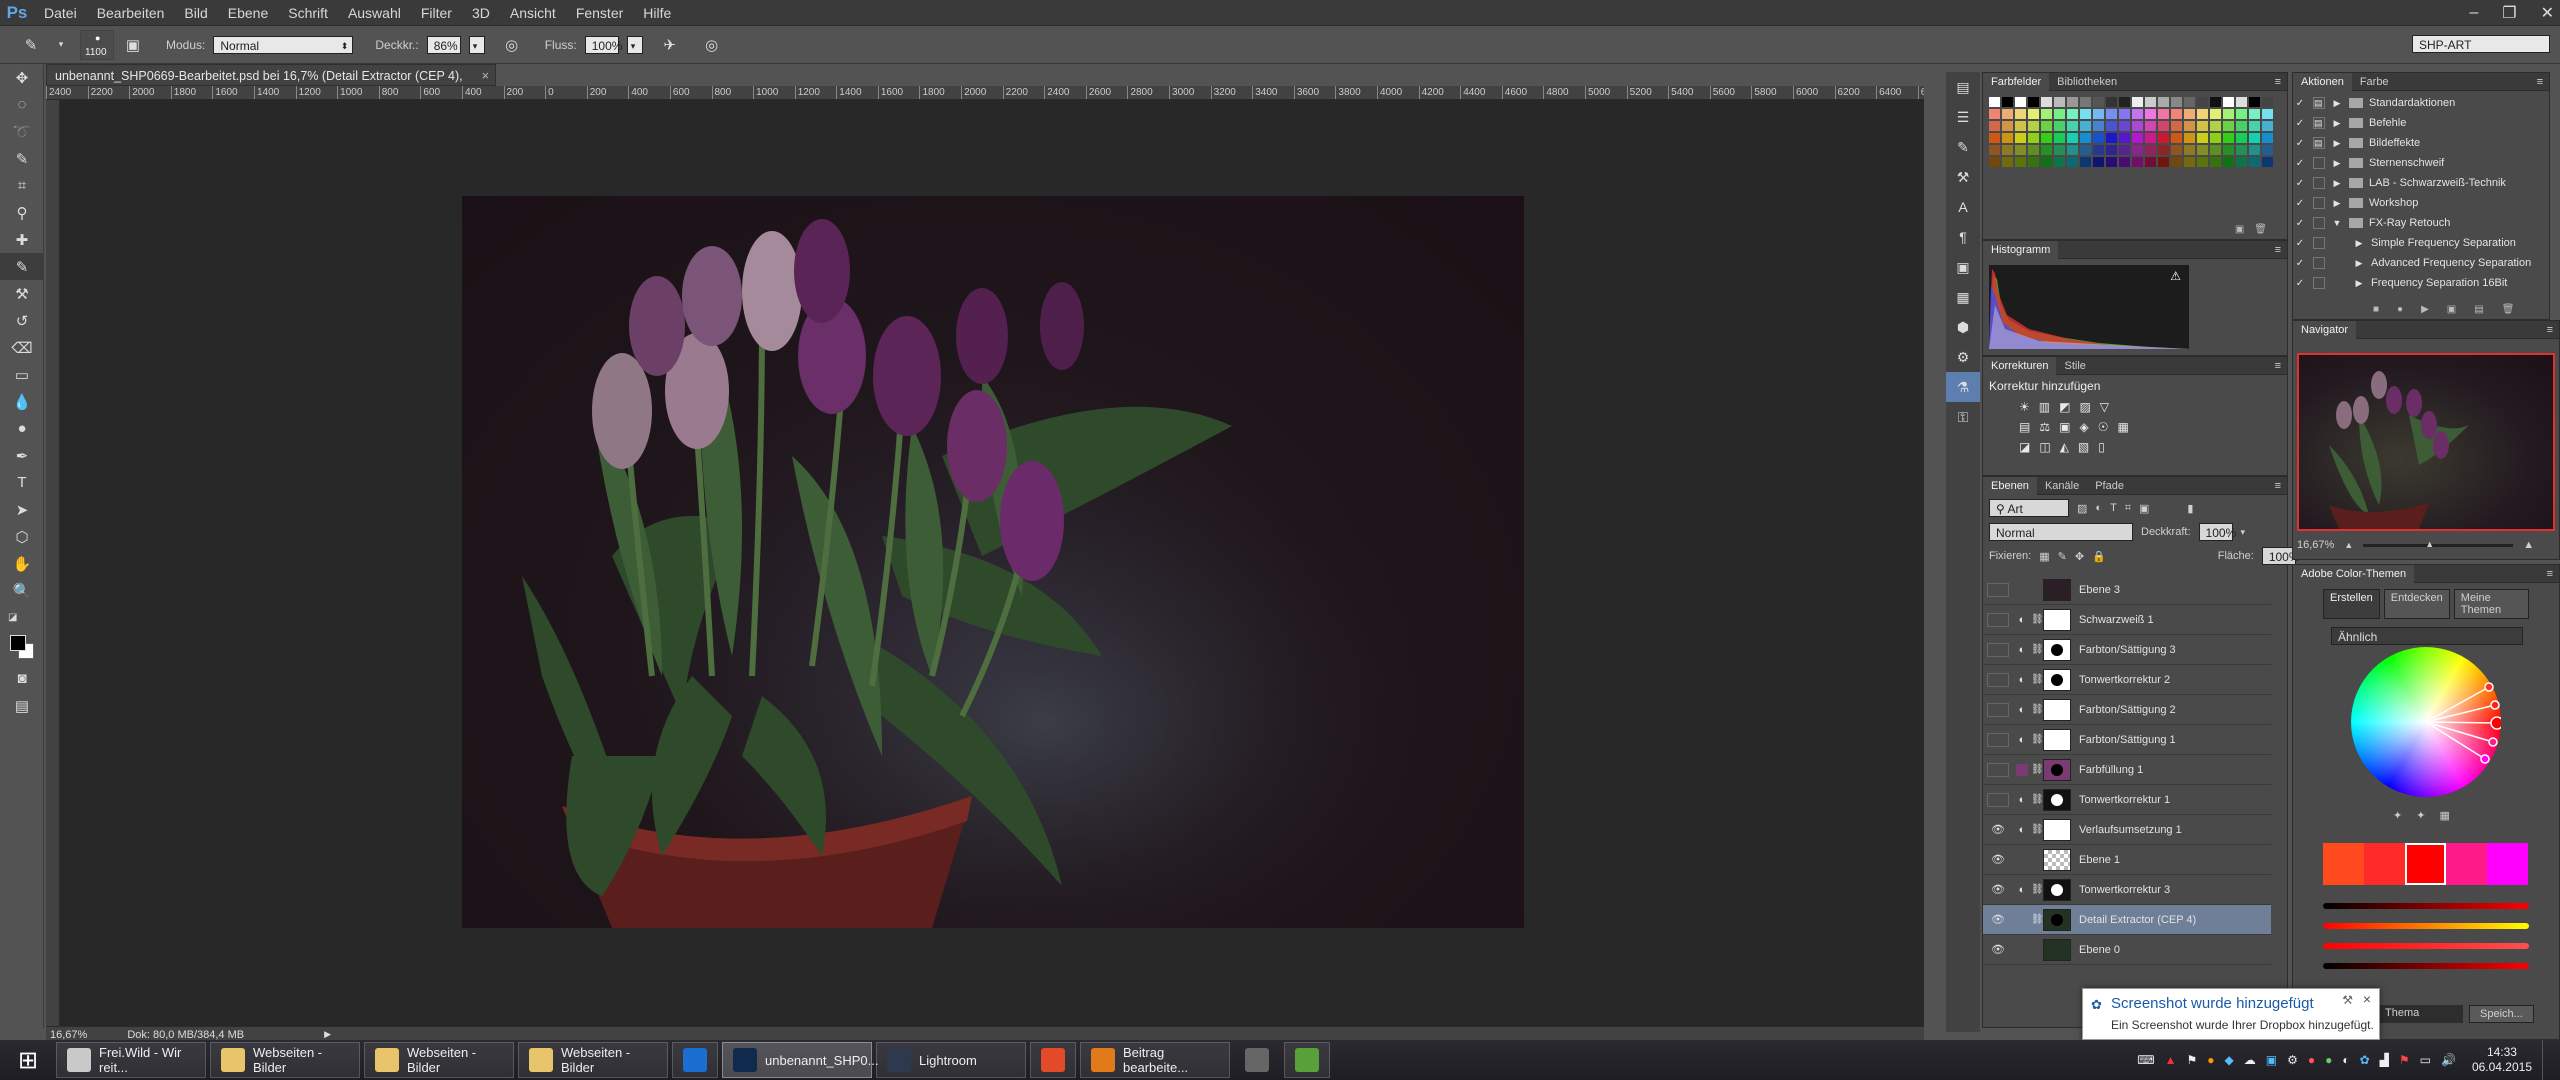 The width and height of the screenshot is (2560, 1080). I want to click on adjustment-icon: ◭, so click(2064, 447).